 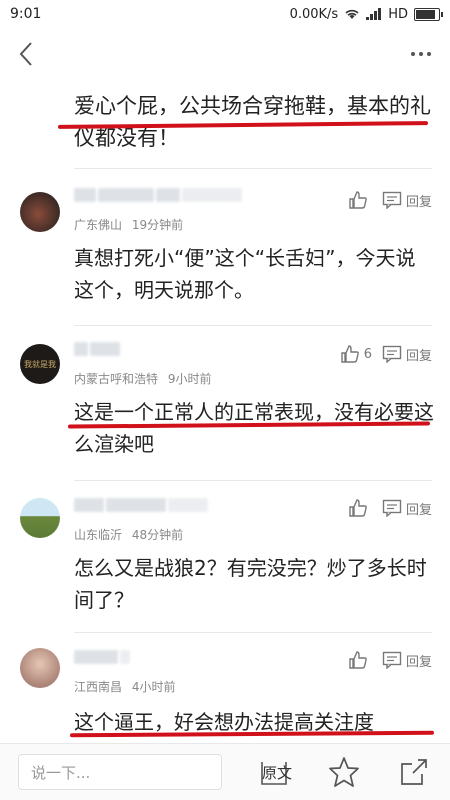 What do you see at coordinates (127, 686) in the screenshot?
I see `comment-meta: 江西南昌 4小时前` at bounding box center [127, 686].